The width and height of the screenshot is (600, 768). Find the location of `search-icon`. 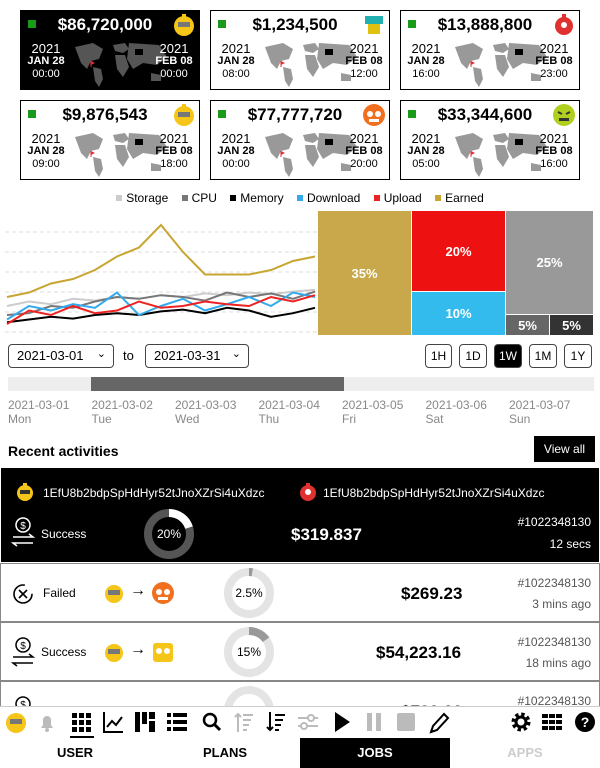

search-icon is located at coordinates (212, 722).